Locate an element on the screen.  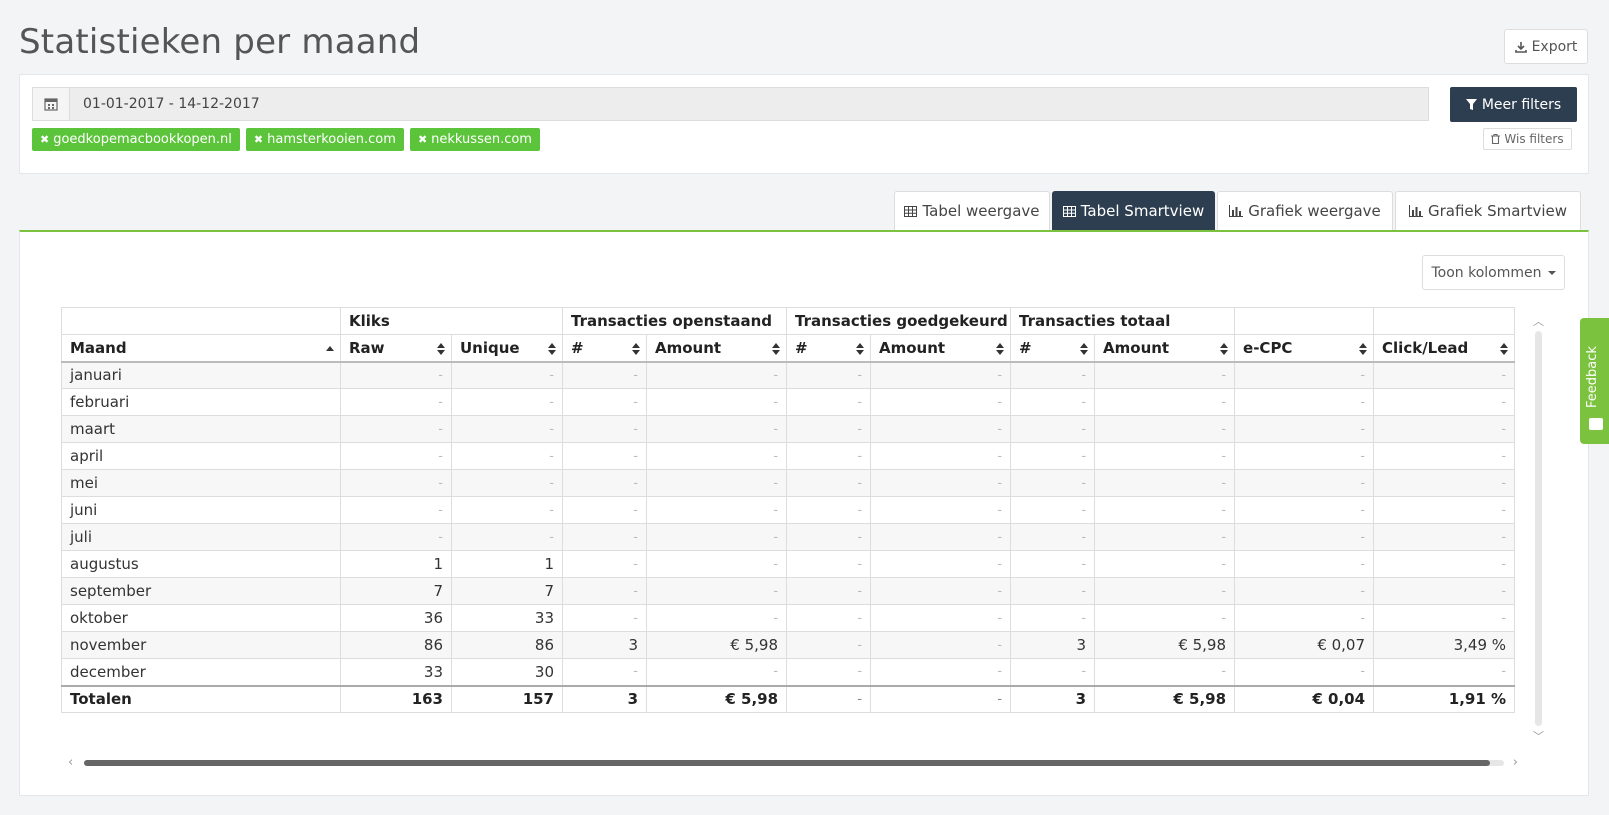
month-cell: december is located at coordinates (201, 672).